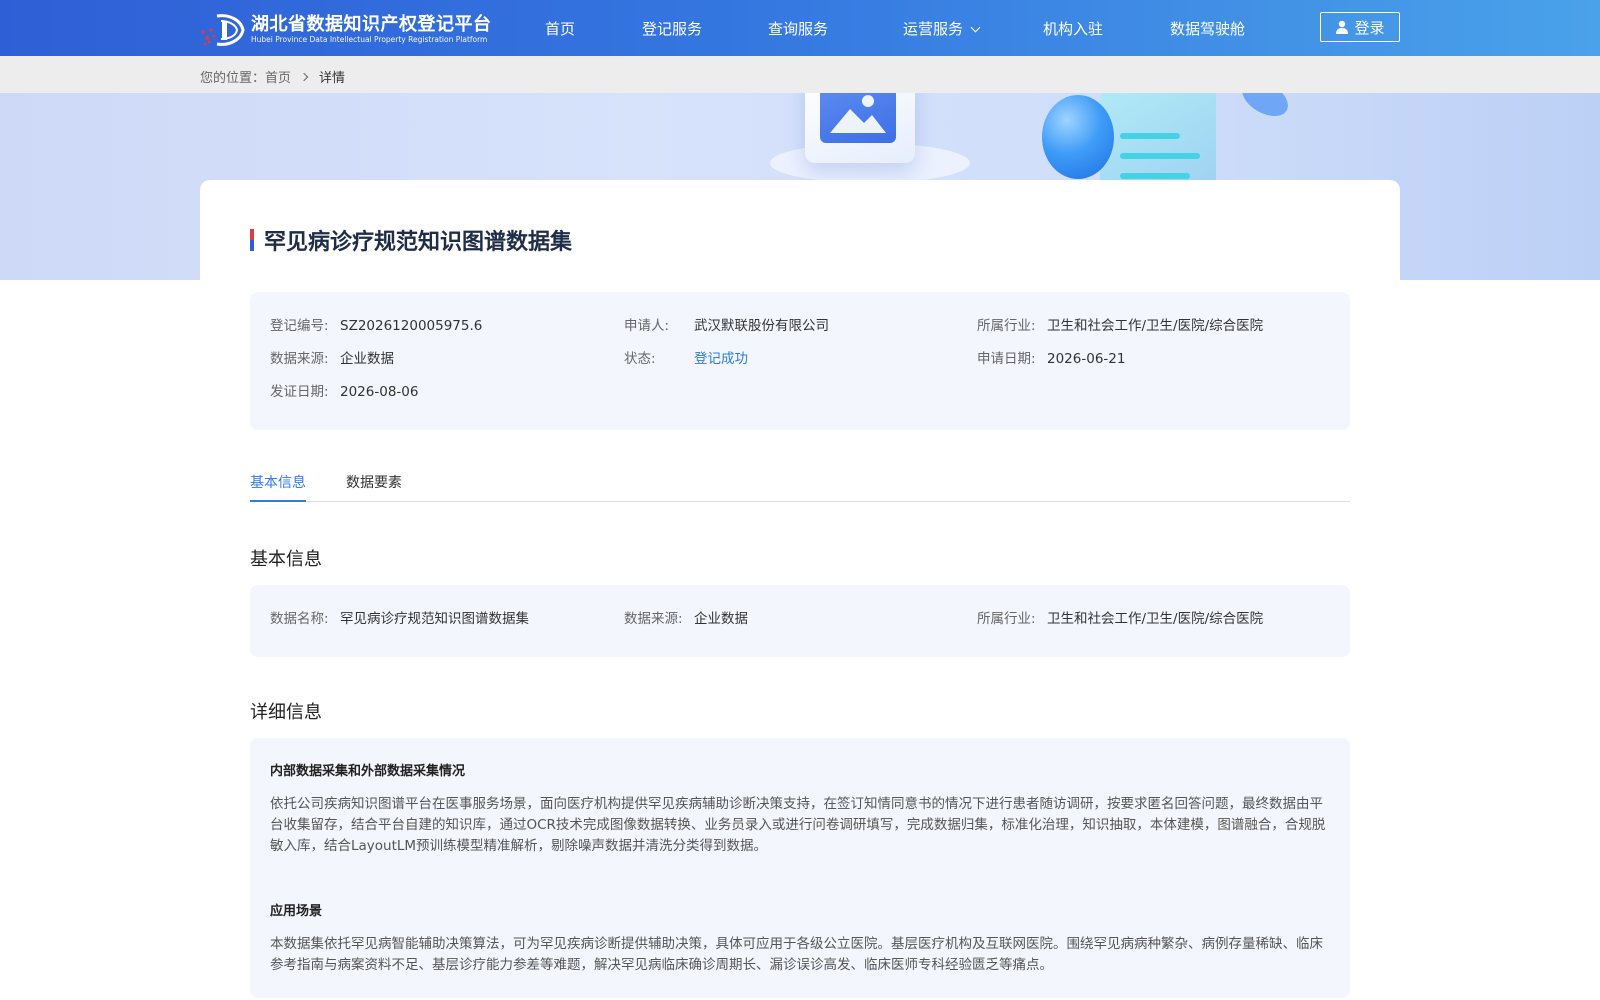  Describe the element at coordinates (933, 29) in the screenshot. I see `nav-operation-label: 运营服务` at that location.